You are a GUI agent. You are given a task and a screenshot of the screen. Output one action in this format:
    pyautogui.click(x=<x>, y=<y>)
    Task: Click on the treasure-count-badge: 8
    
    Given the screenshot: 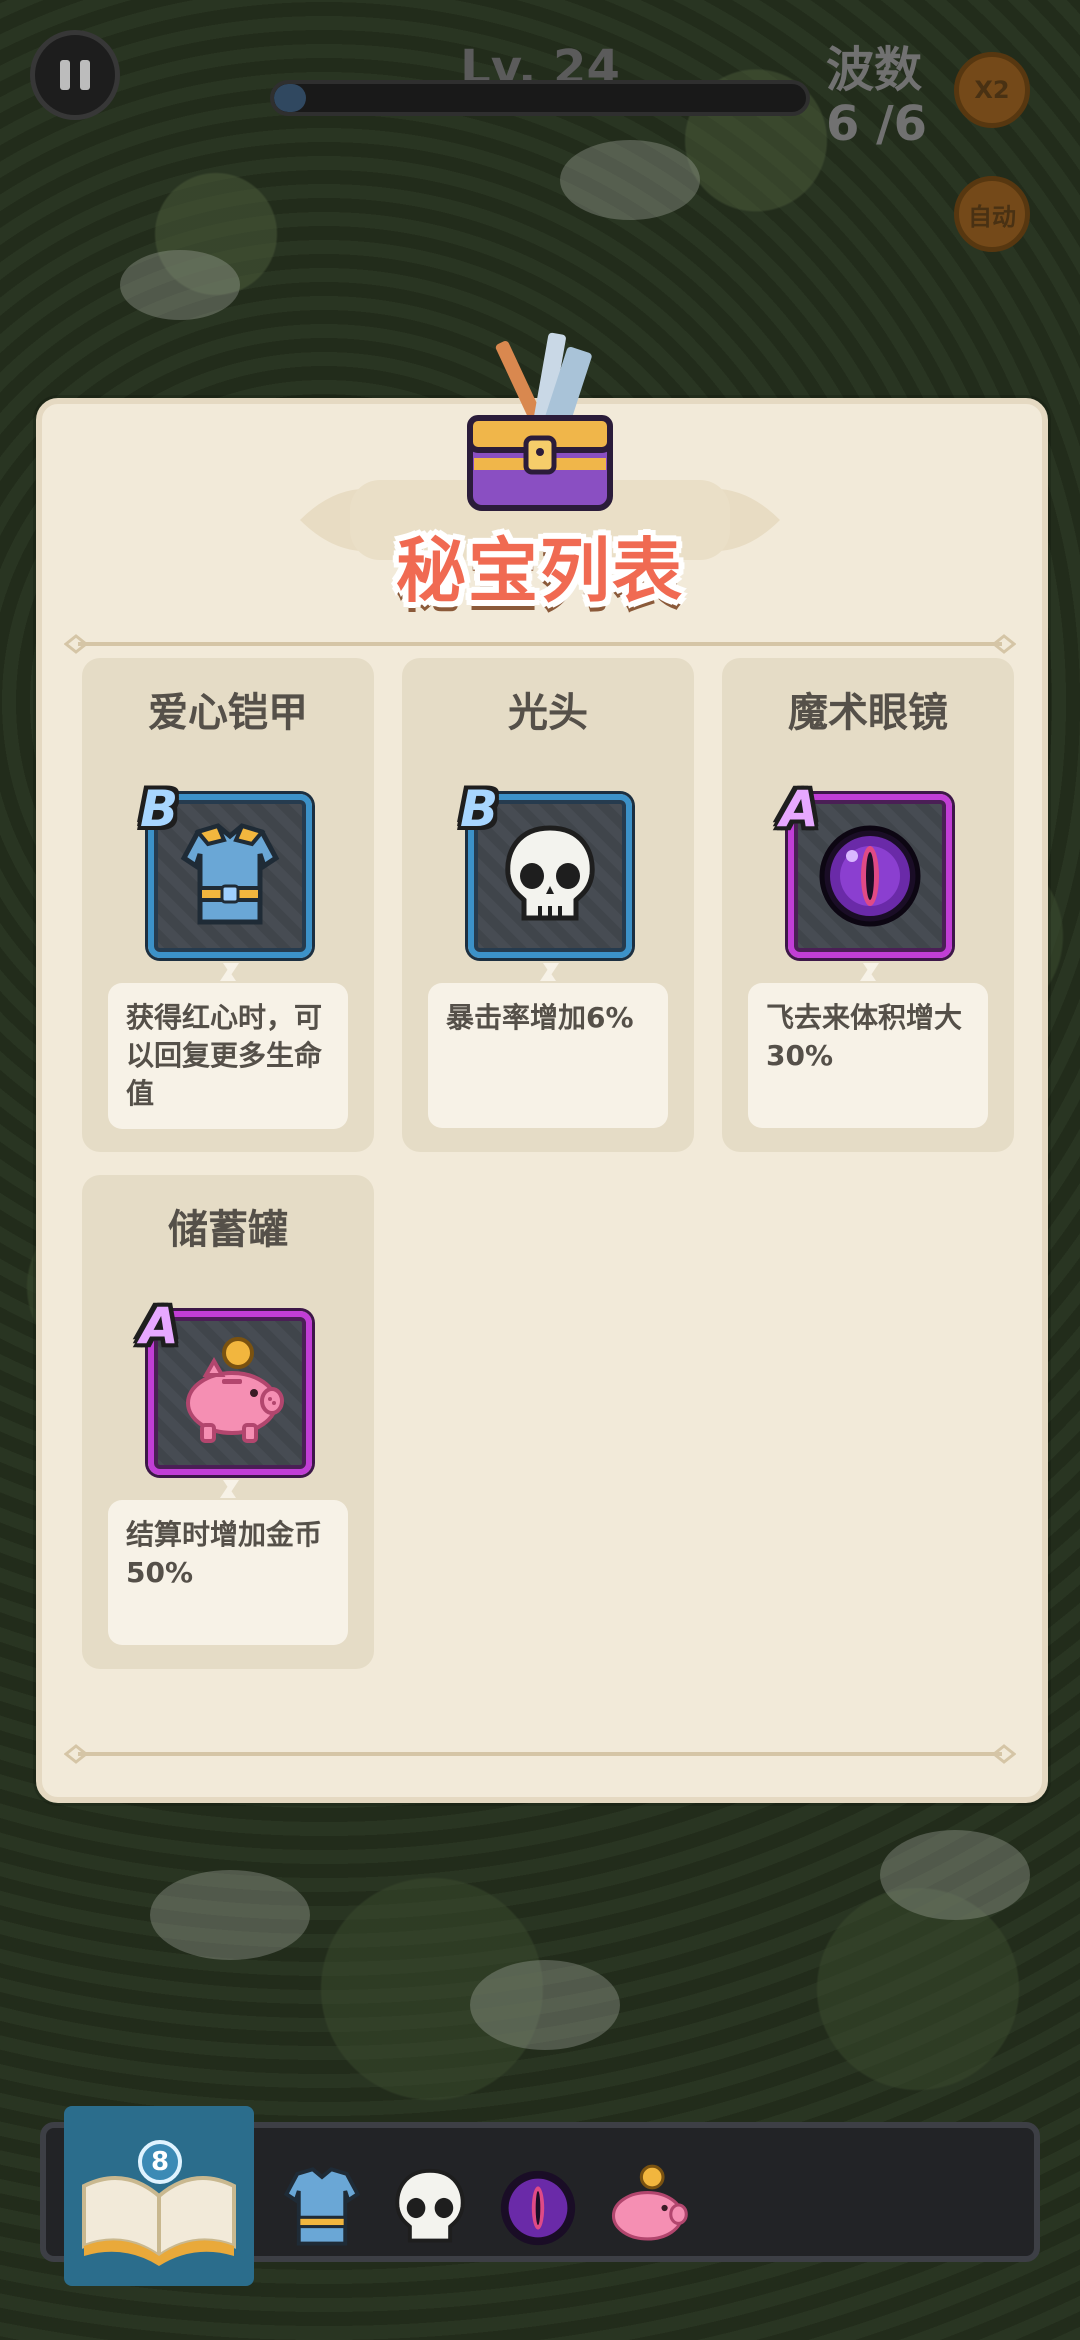 What is the action you would take?
    pyautogui.click(x=160, y=2162)
    